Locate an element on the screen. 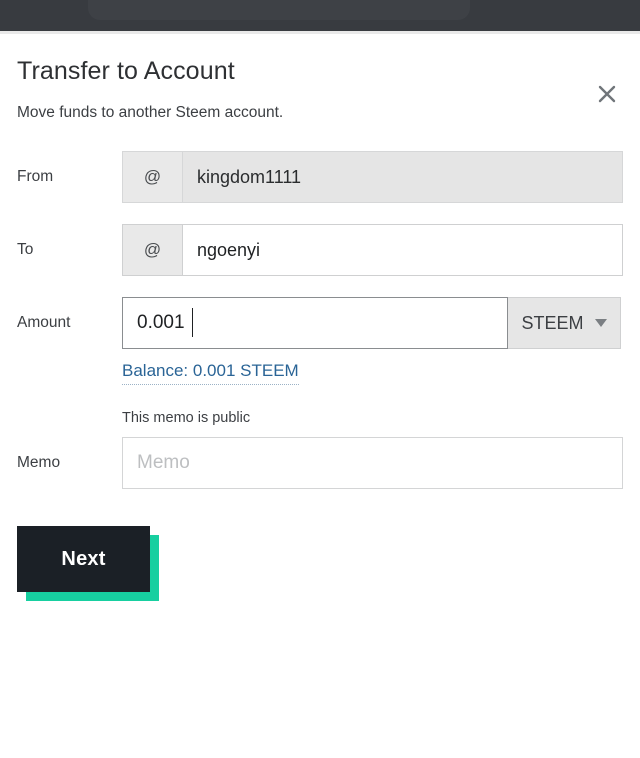 The image size is (640, 758). balance-row: Balance: 0.001 STEEM is located at coordinates (320, 373).